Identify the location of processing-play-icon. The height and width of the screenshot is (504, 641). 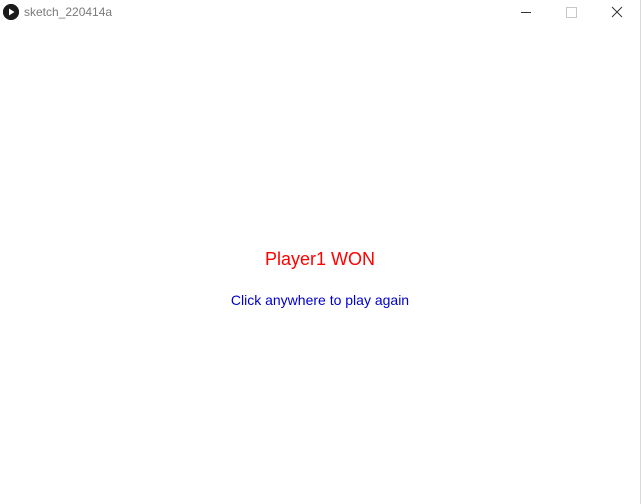
(11, 12).